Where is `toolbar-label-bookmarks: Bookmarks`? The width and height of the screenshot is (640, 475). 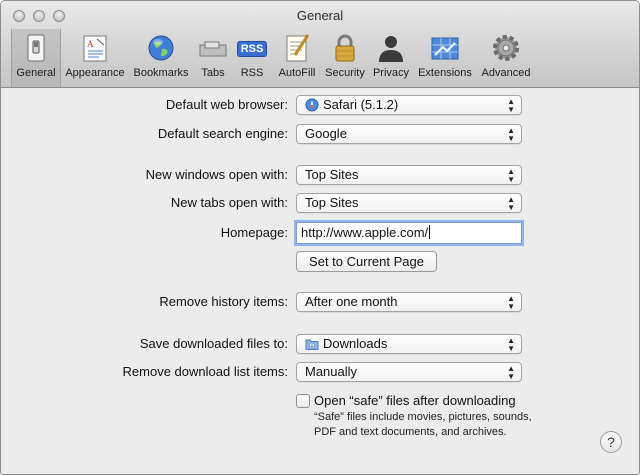 toolbar-label-bookmarks: Bookmarks is located at coordinates (161, 73).